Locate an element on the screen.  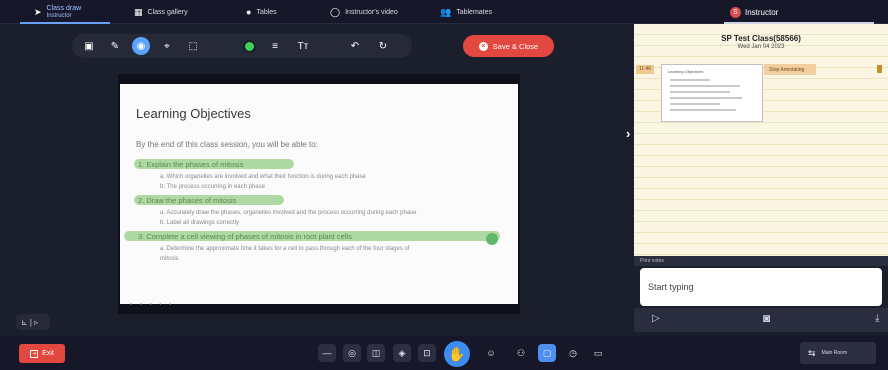
view-controls: ⊾ | ▹ is located at coordinates (33, 322).